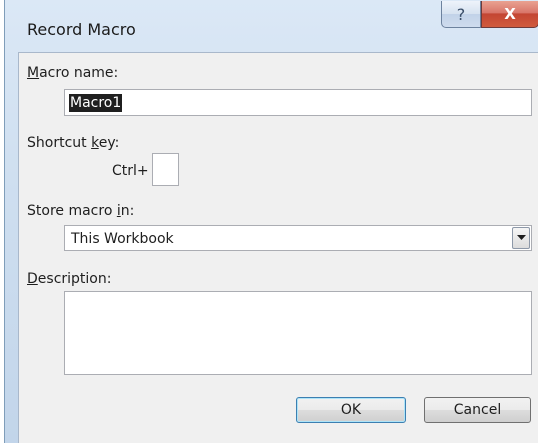 This screenshot has height=443, width=538. I want to click on close-icon: X, so click(510, 14).